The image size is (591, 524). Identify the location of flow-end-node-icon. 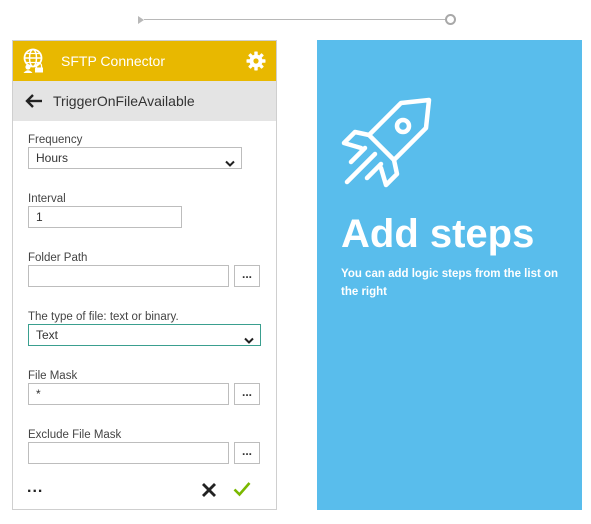
(450, 19).